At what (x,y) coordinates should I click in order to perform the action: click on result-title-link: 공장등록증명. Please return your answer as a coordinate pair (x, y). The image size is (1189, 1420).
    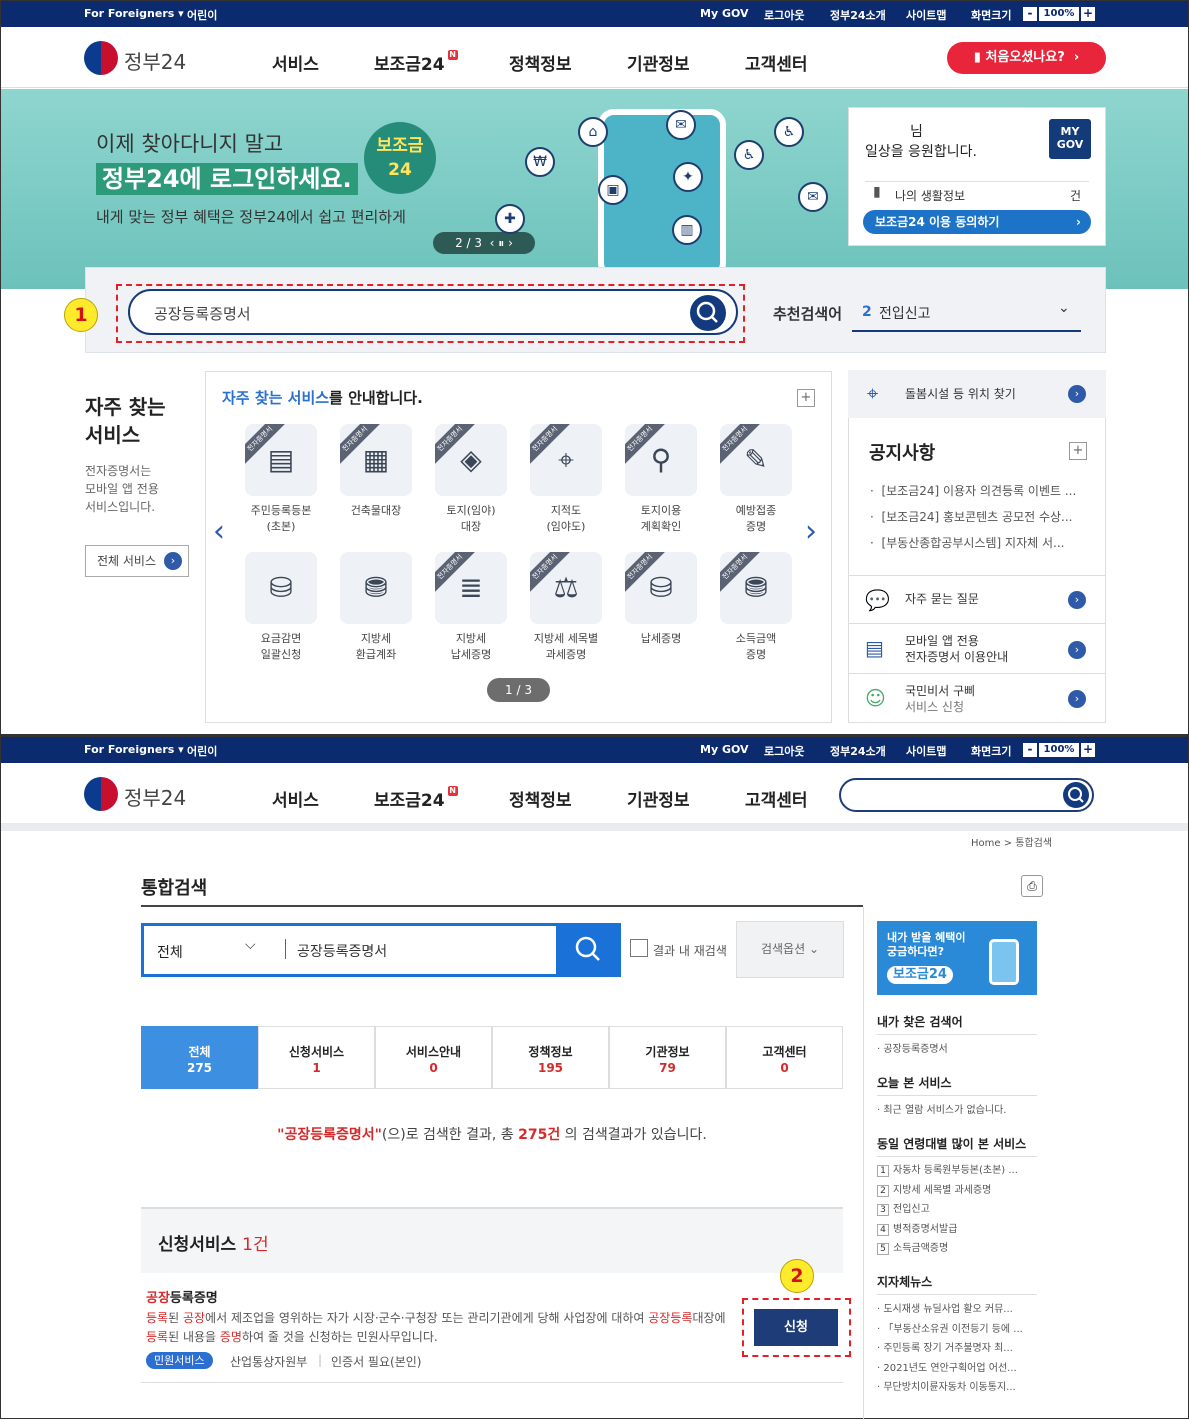
    Looking at the image, I should click on (182, 1296).